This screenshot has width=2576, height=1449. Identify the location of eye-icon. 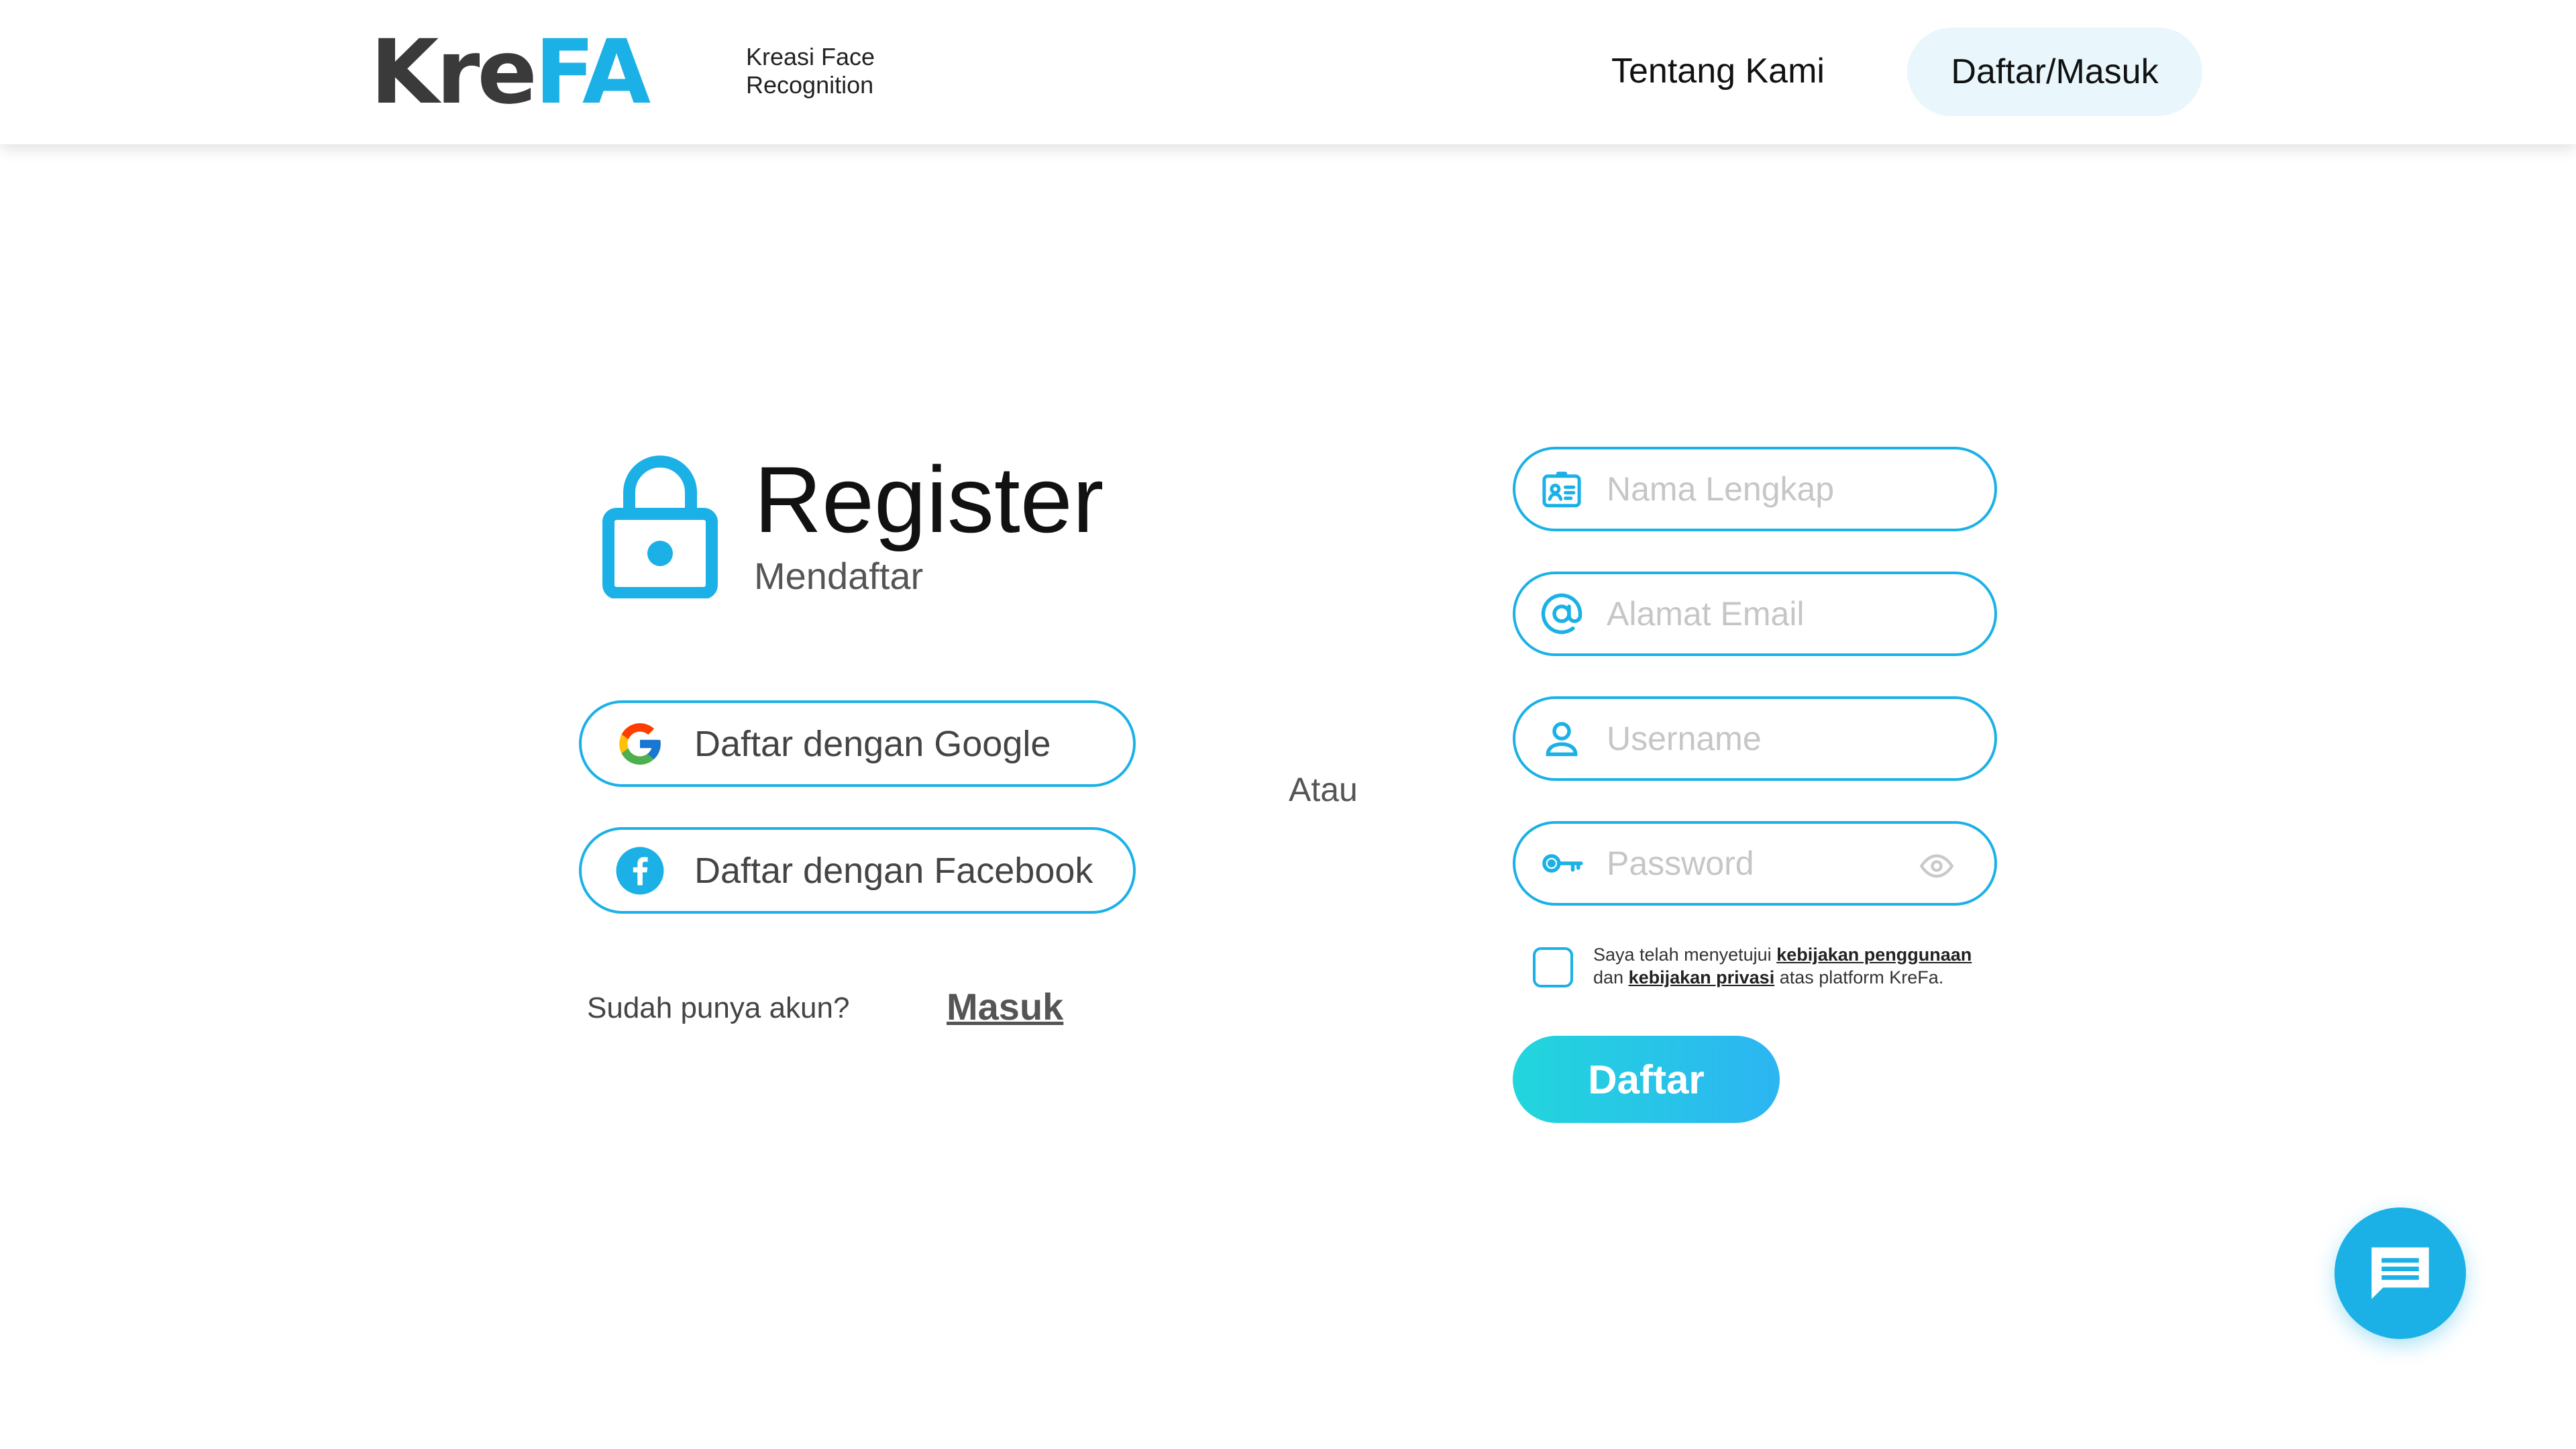
(1936, 866).